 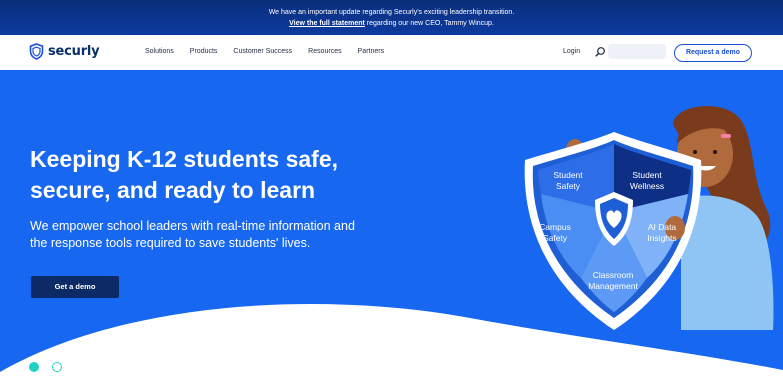 I want to click on search-input, so click(x=637, y=51).